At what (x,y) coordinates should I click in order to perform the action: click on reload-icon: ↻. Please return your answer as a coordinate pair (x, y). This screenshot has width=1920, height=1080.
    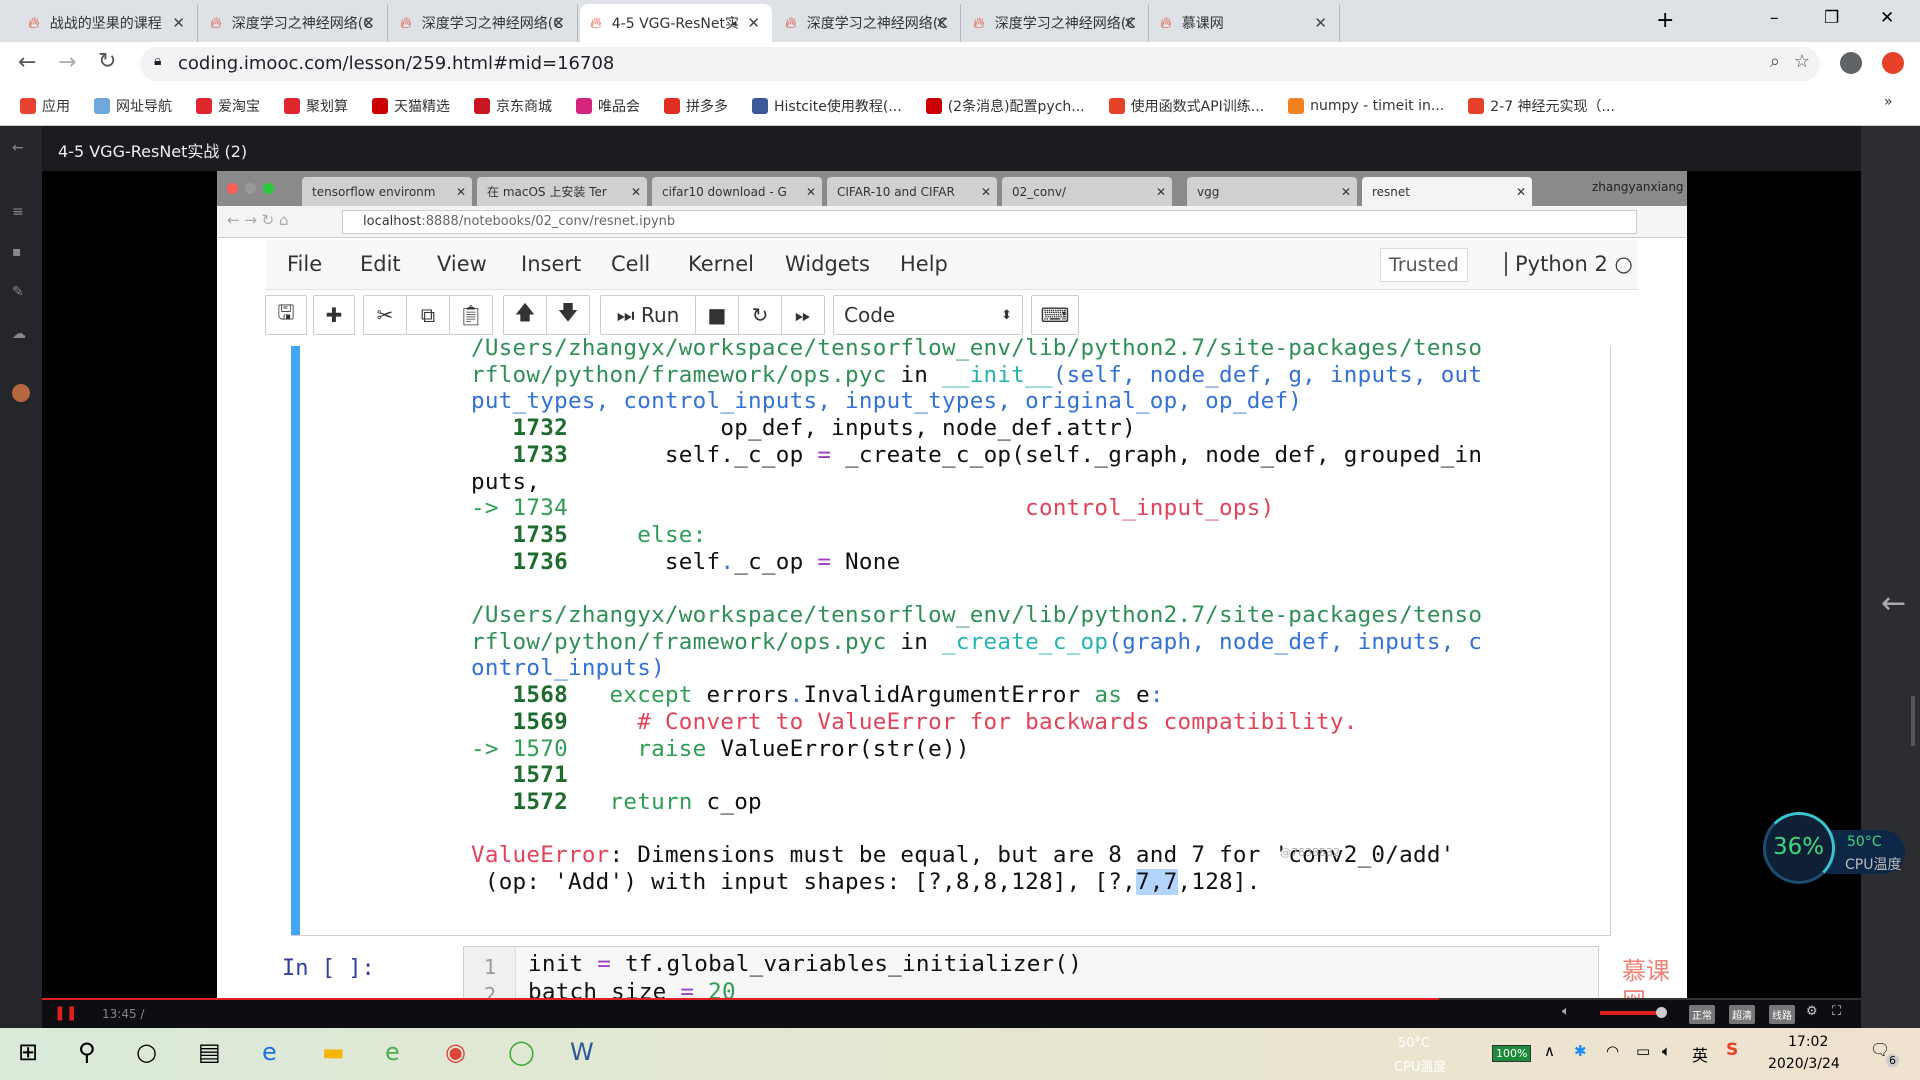
    Looking at the image, I should click on (107, 61).